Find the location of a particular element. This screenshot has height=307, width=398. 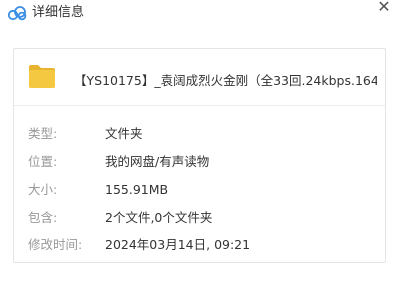

detail-label: 包含: is located at coordinates (43, 217).